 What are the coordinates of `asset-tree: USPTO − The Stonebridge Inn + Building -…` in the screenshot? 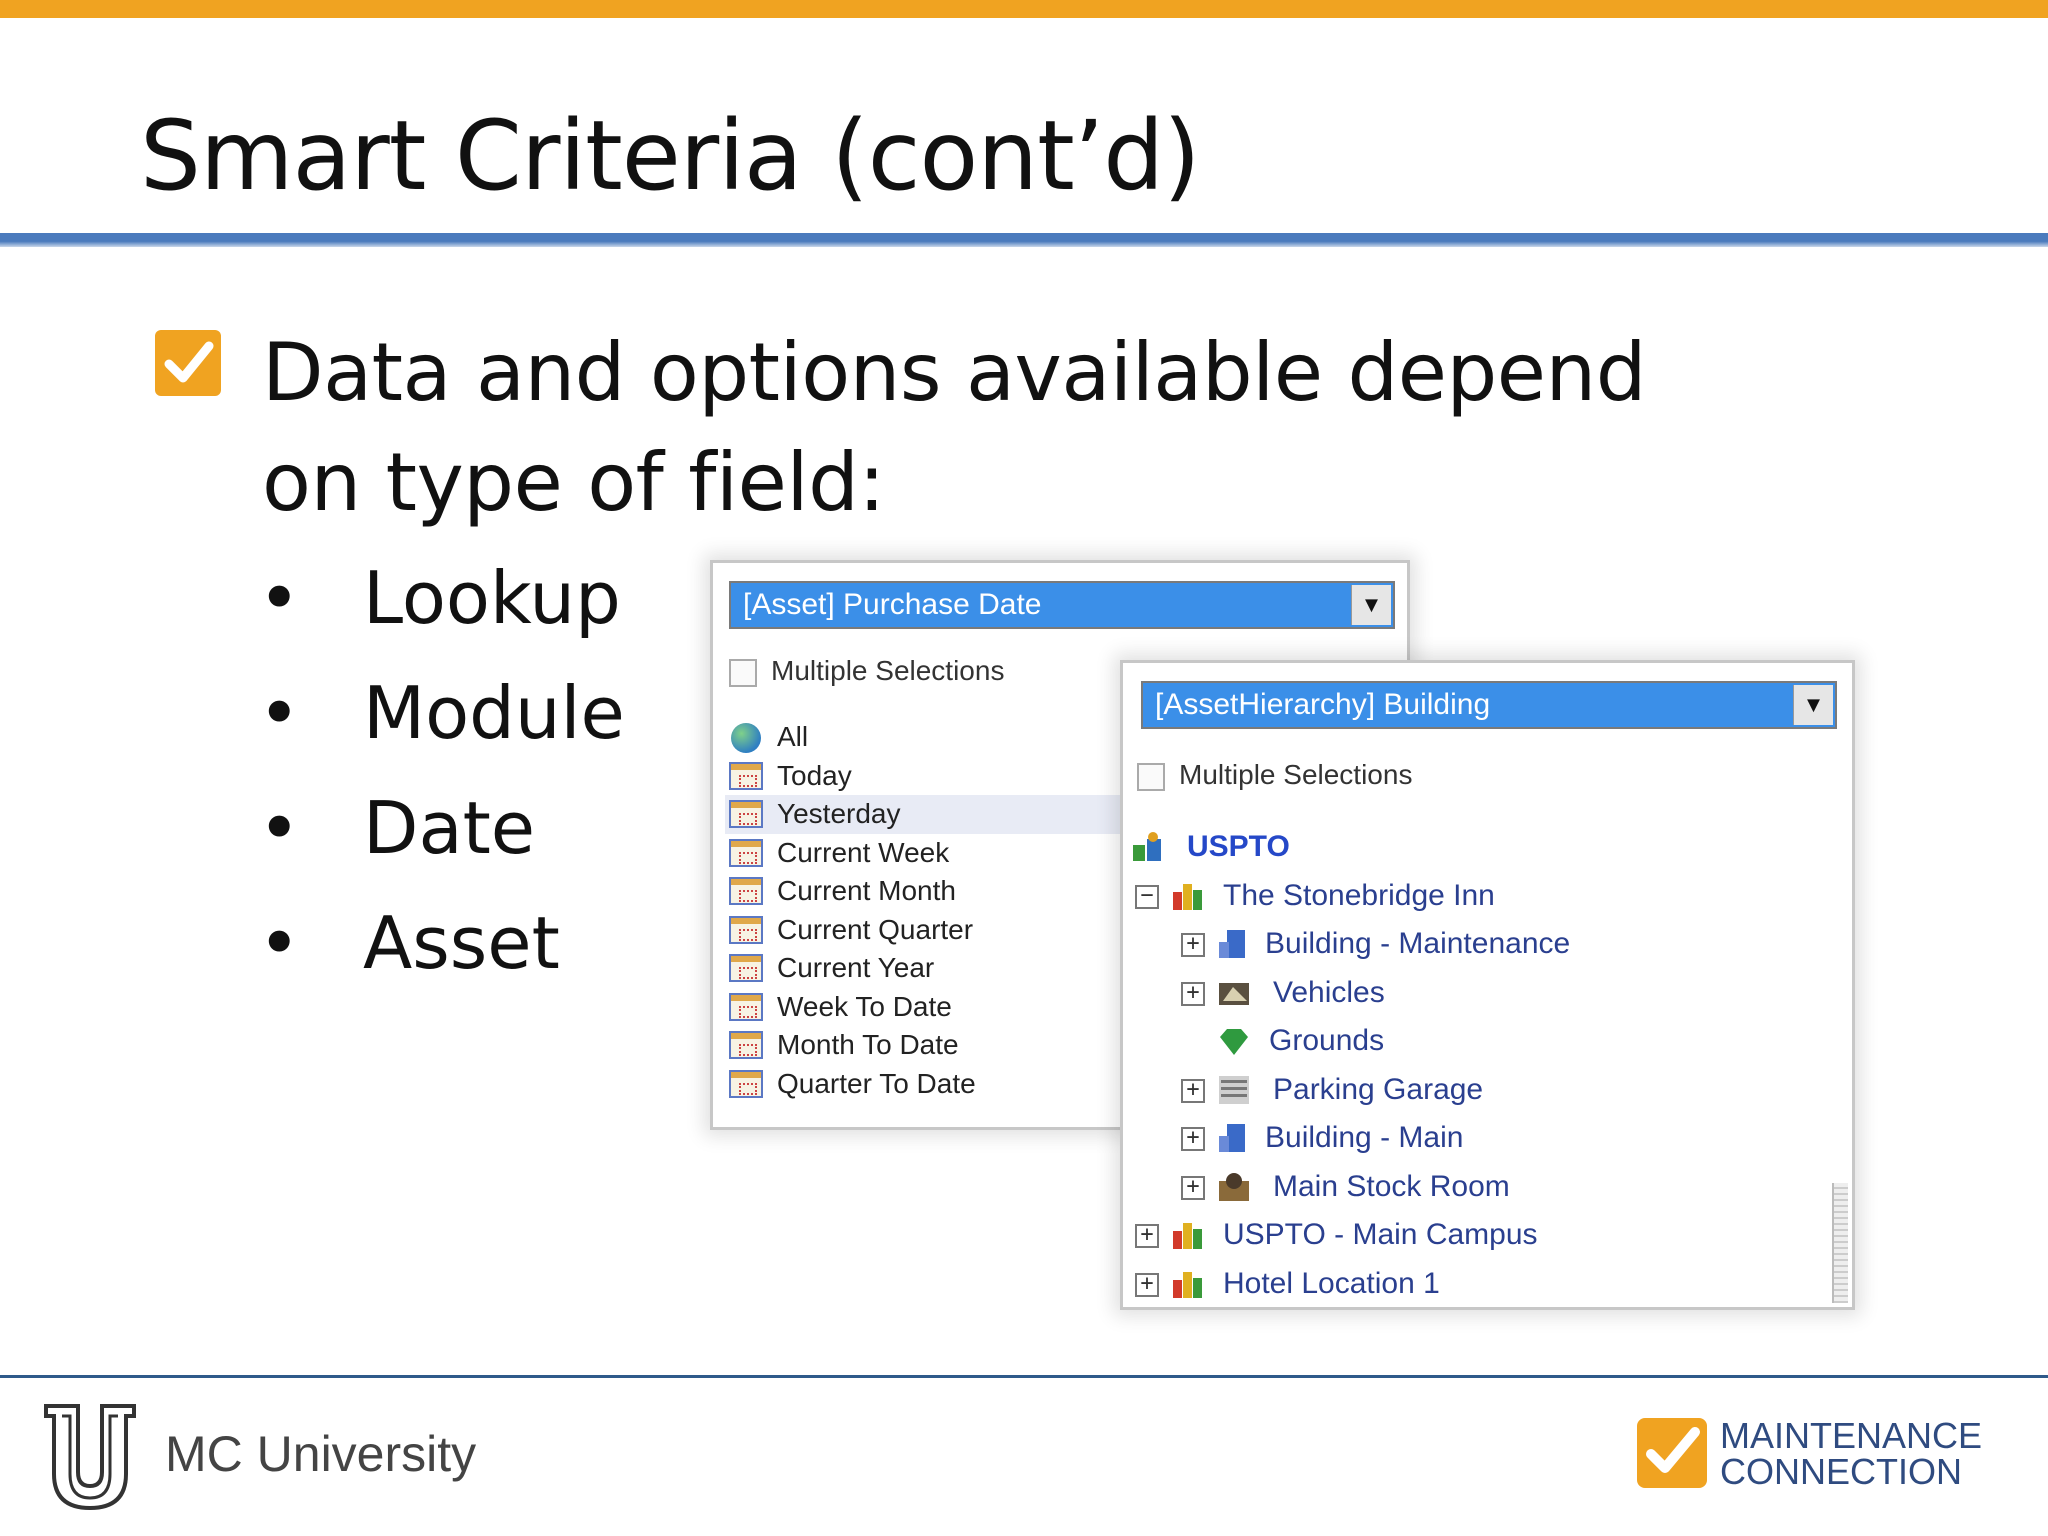 It's located at (1491, 1065).